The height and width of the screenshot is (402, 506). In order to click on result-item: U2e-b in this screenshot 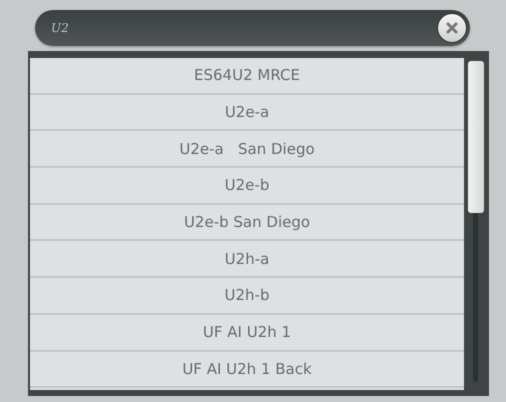, I will do `click(247, 186)`.